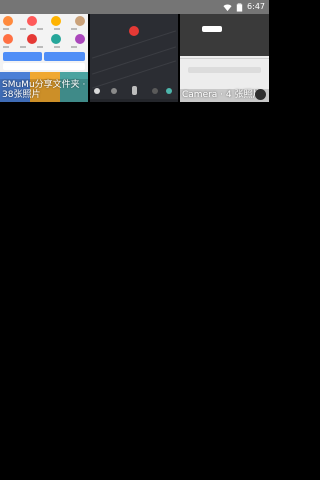 The image size is (320, 480). Describe the element at coordinates (239, 7) in the screenshot. I see `battery-icon` at that location.